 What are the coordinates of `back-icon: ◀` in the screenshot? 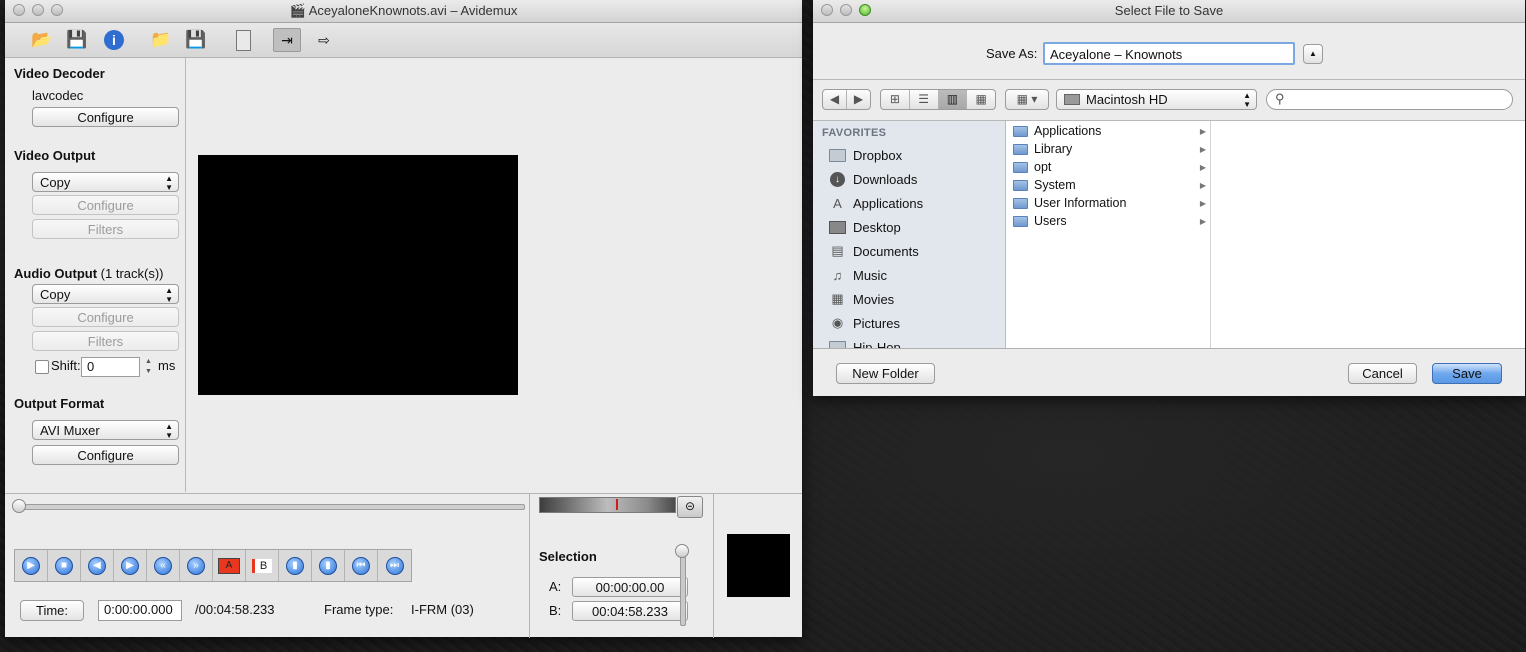 It's located at (834, 99).